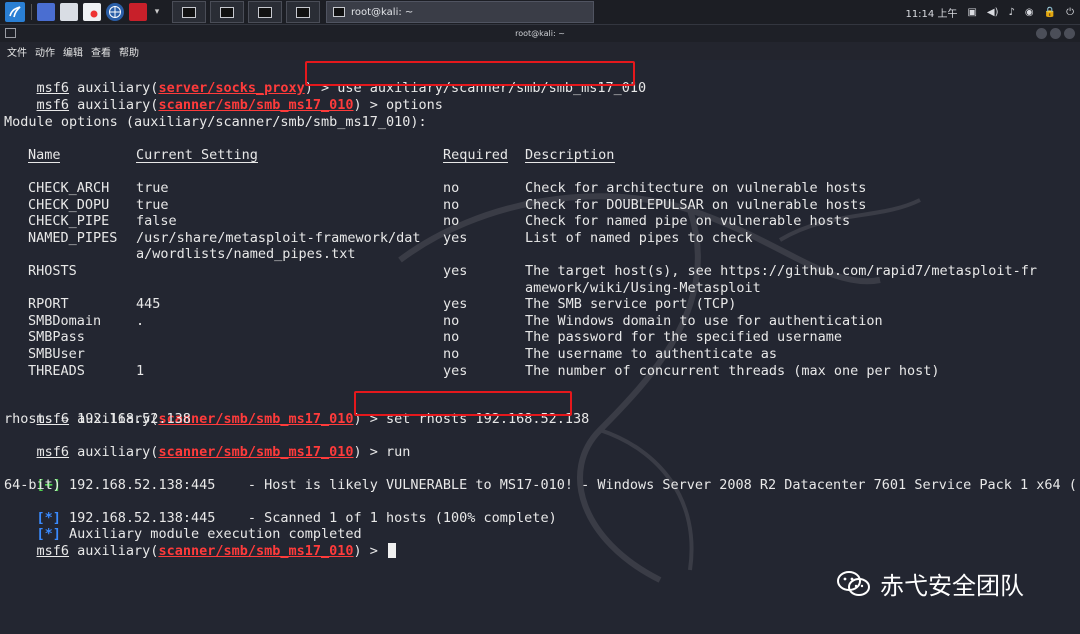 This screenshot has width=1080, height=634. I want to click on result-vulnerable-cont: 64-bit), so click(32, 485).